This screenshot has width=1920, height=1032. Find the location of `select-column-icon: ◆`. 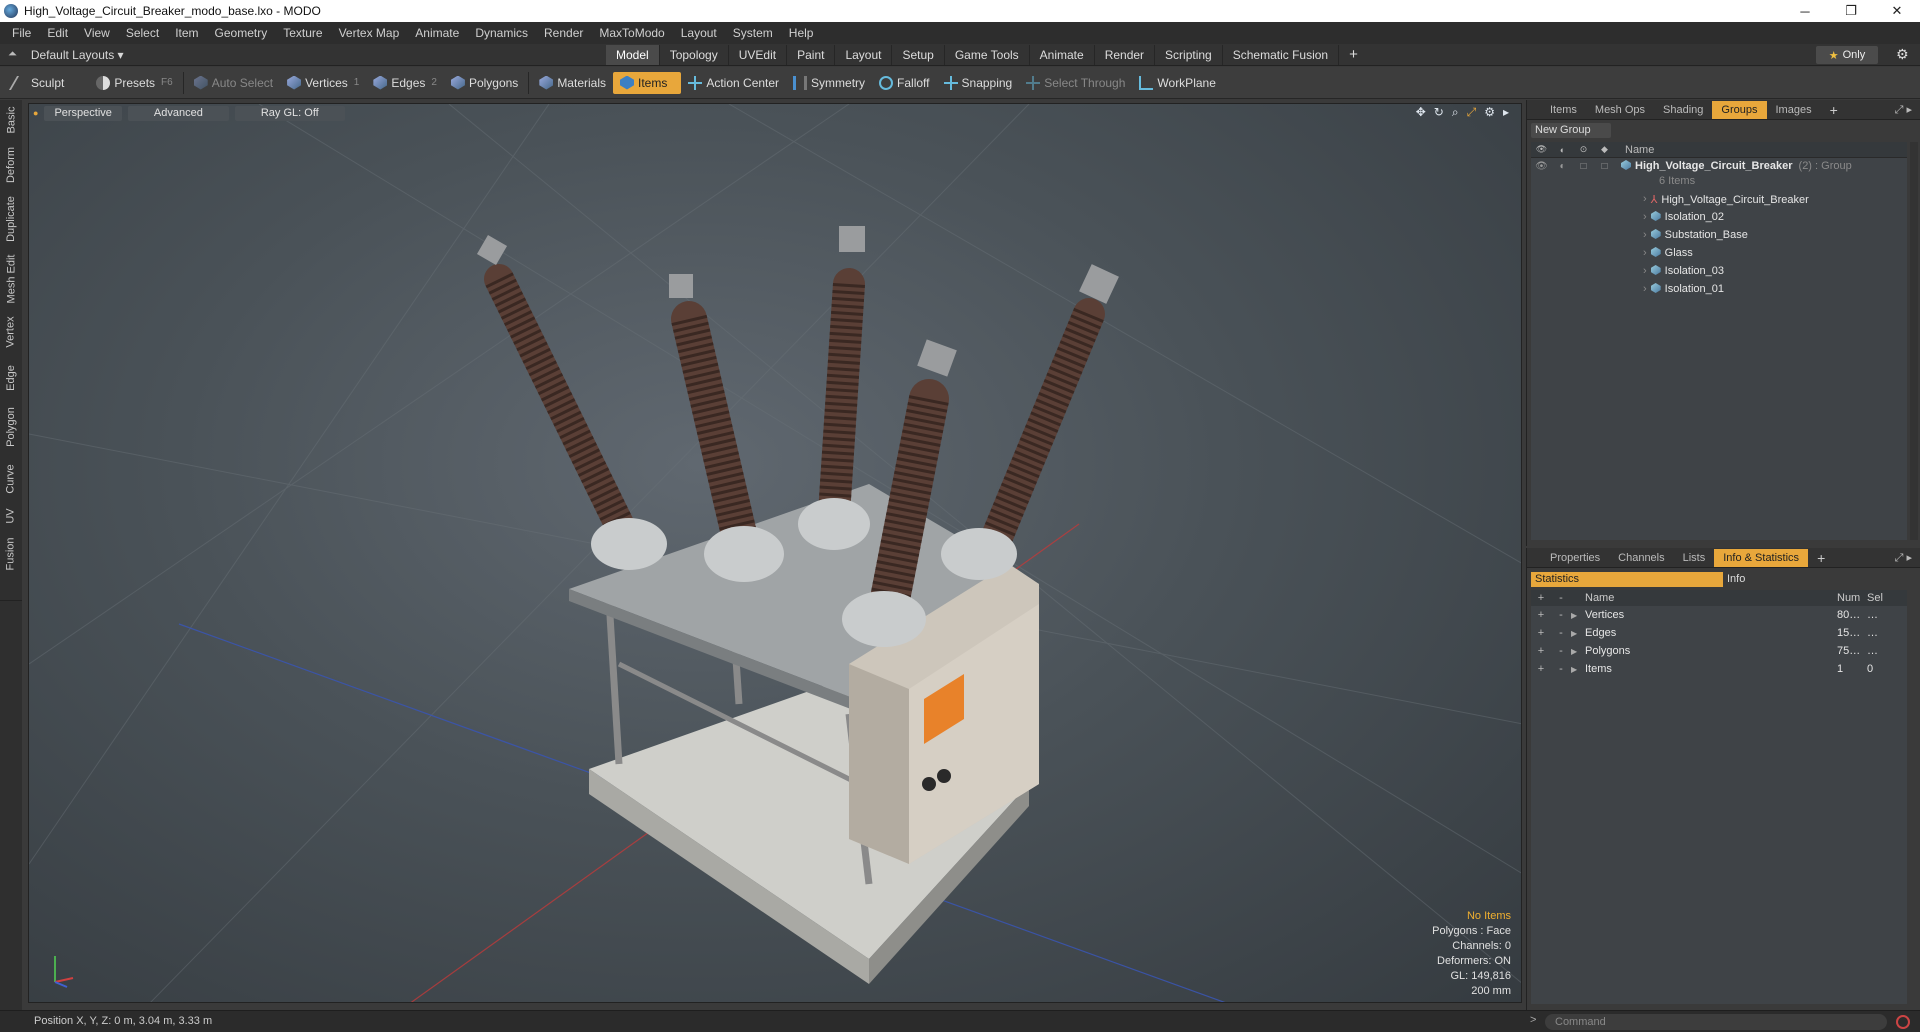

select-column-icon: ◆ is located at coordinates (1604, 149).